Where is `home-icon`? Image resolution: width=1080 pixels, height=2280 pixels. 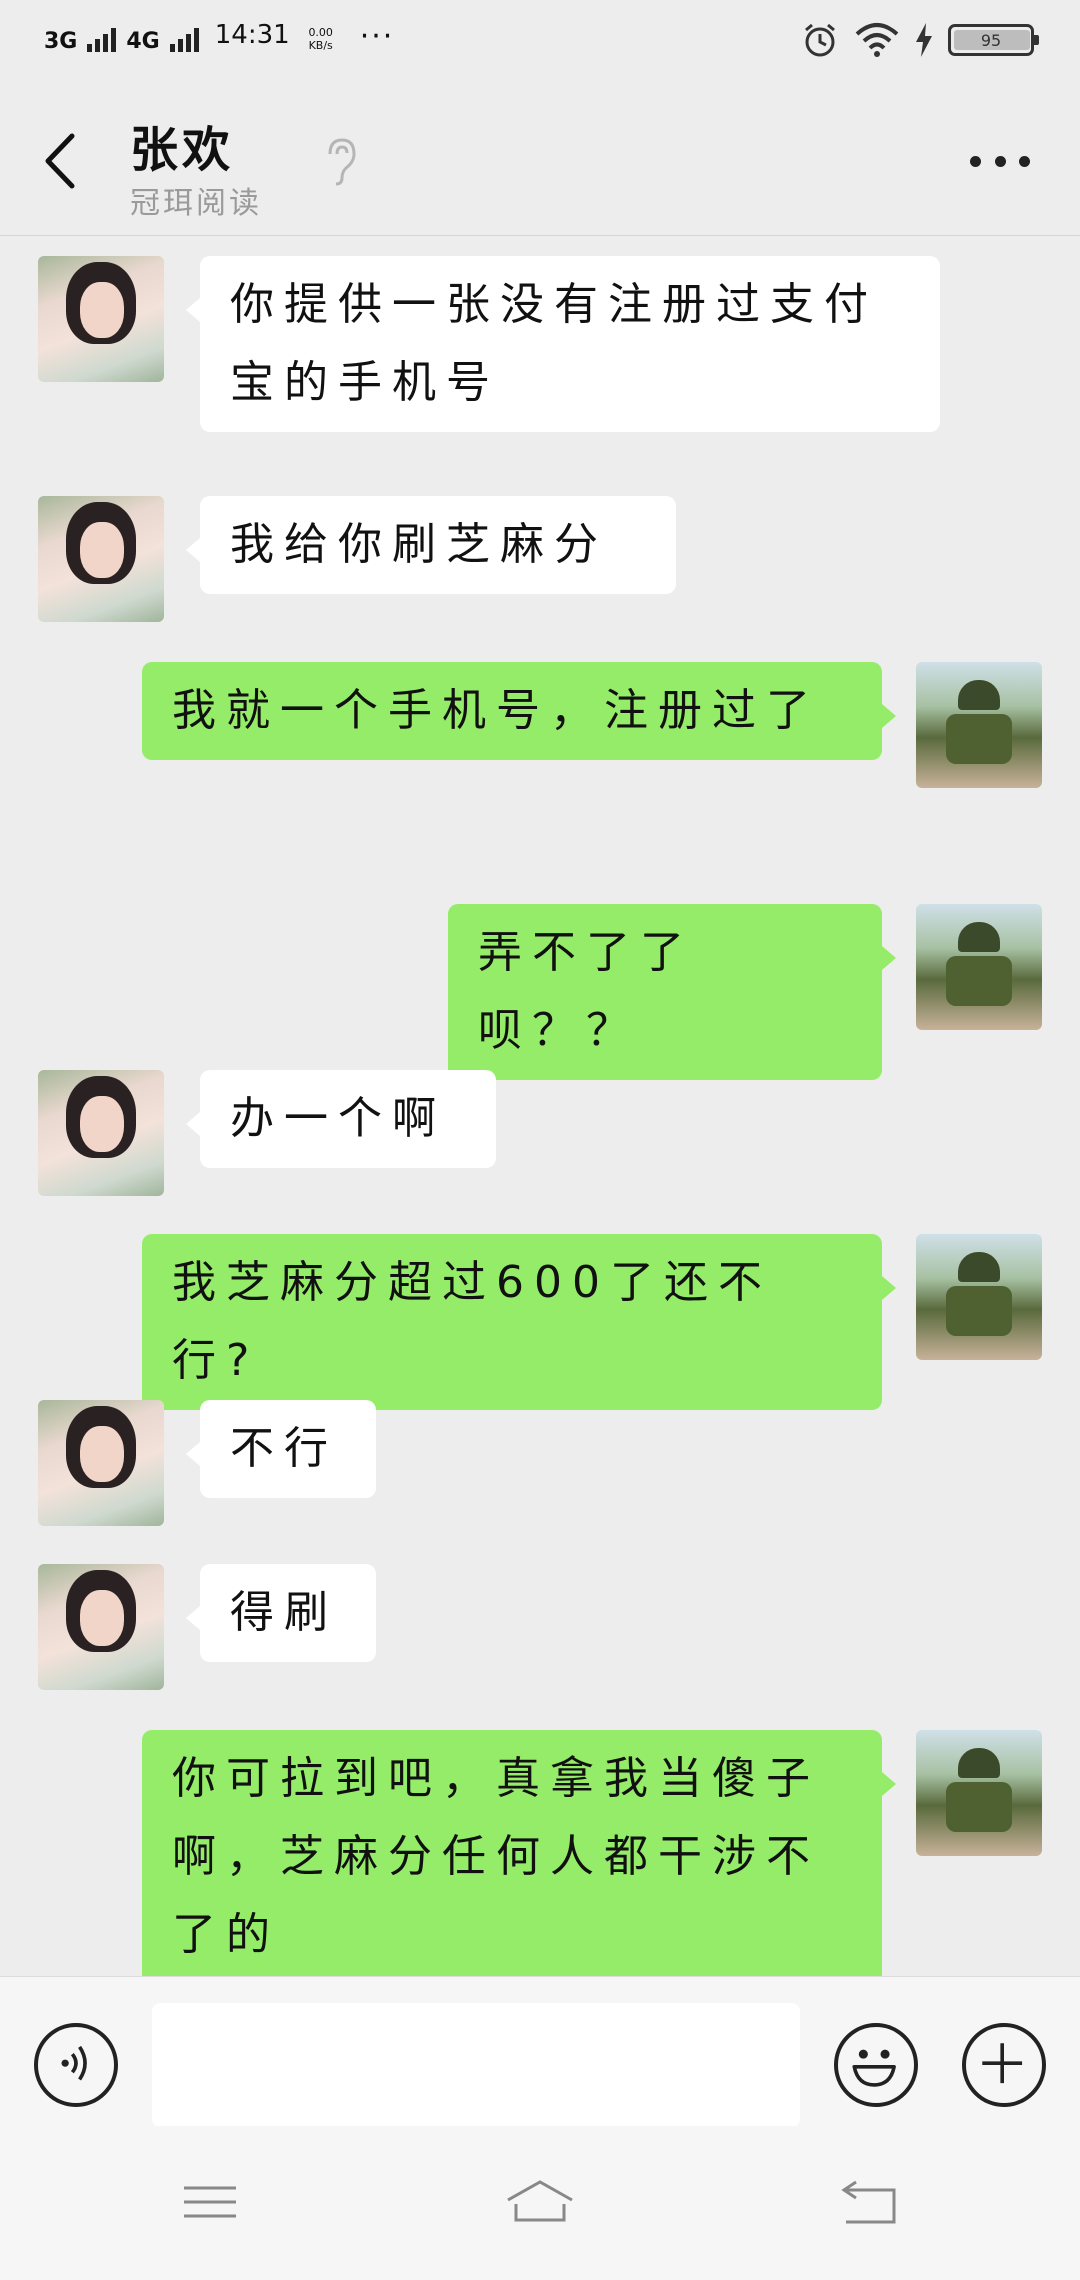
home-icon is located at coordinates (540, 2202).